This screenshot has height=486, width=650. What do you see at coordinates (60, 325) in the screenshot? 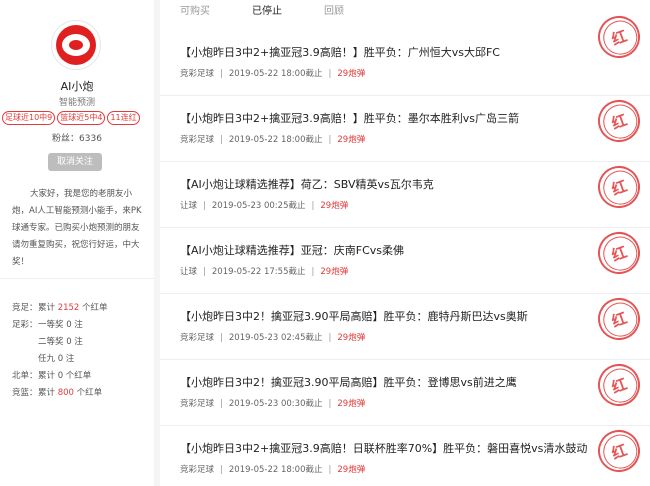
I see `stat-value: 一等奖 0 注` at bounding box center [60, 325].